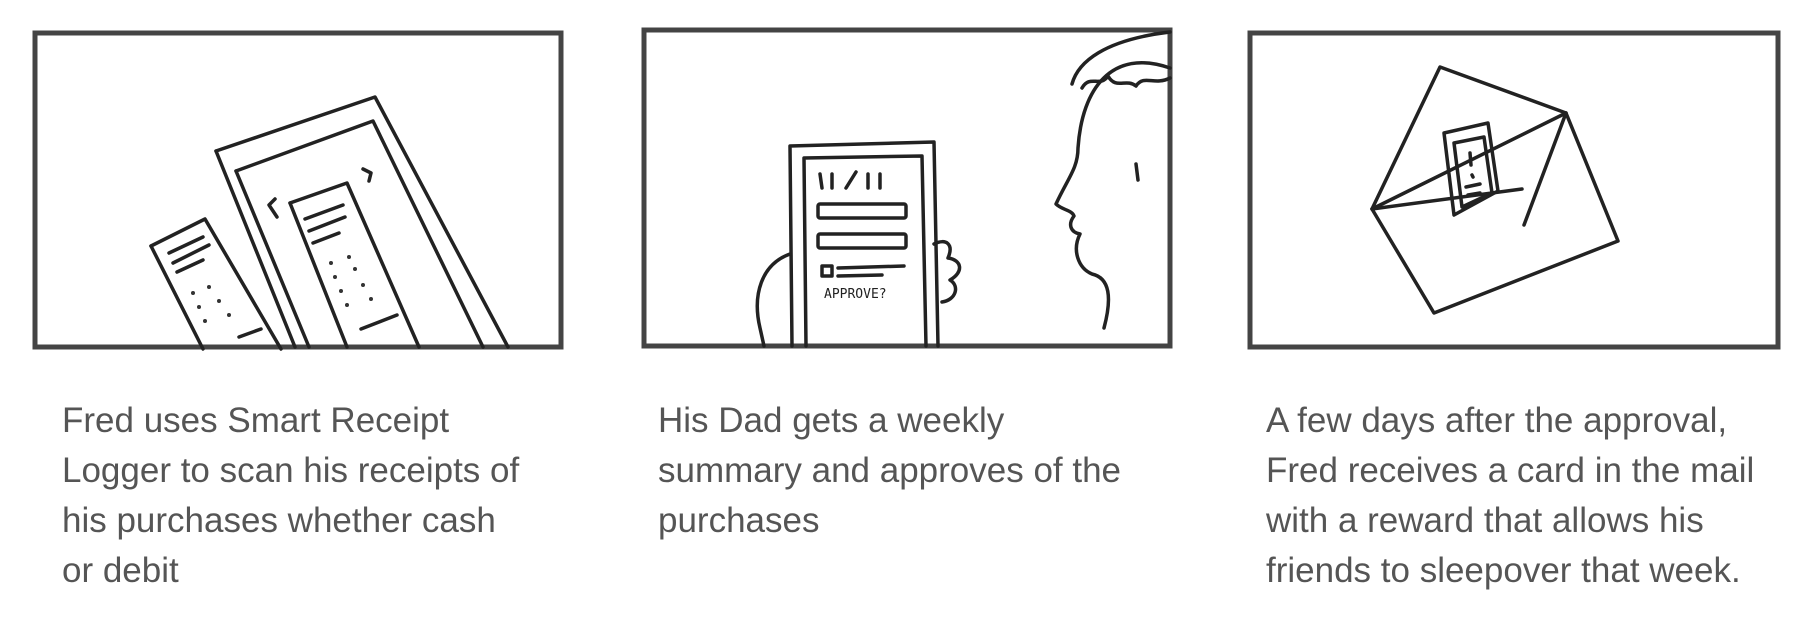 The width and height of the screenshot is (1808, 628). What do you see at coordinates (855, 294) in the screenshot?
I see `approve-screen-text: APPROVE?` at bounding box center [855, 294].